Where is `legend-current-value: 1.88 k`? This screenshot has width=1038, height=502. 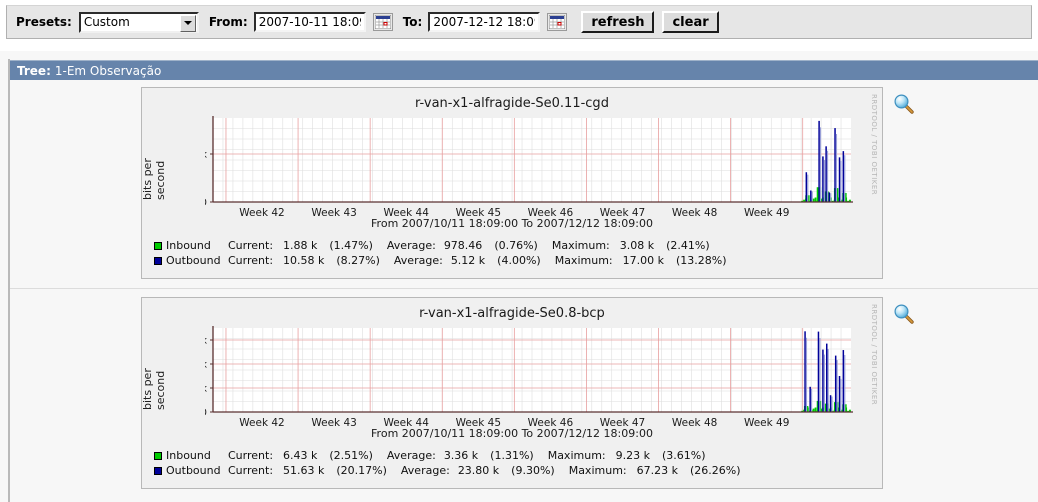 legend-current-value: 1.88 k is located at coordinates (300, 245).